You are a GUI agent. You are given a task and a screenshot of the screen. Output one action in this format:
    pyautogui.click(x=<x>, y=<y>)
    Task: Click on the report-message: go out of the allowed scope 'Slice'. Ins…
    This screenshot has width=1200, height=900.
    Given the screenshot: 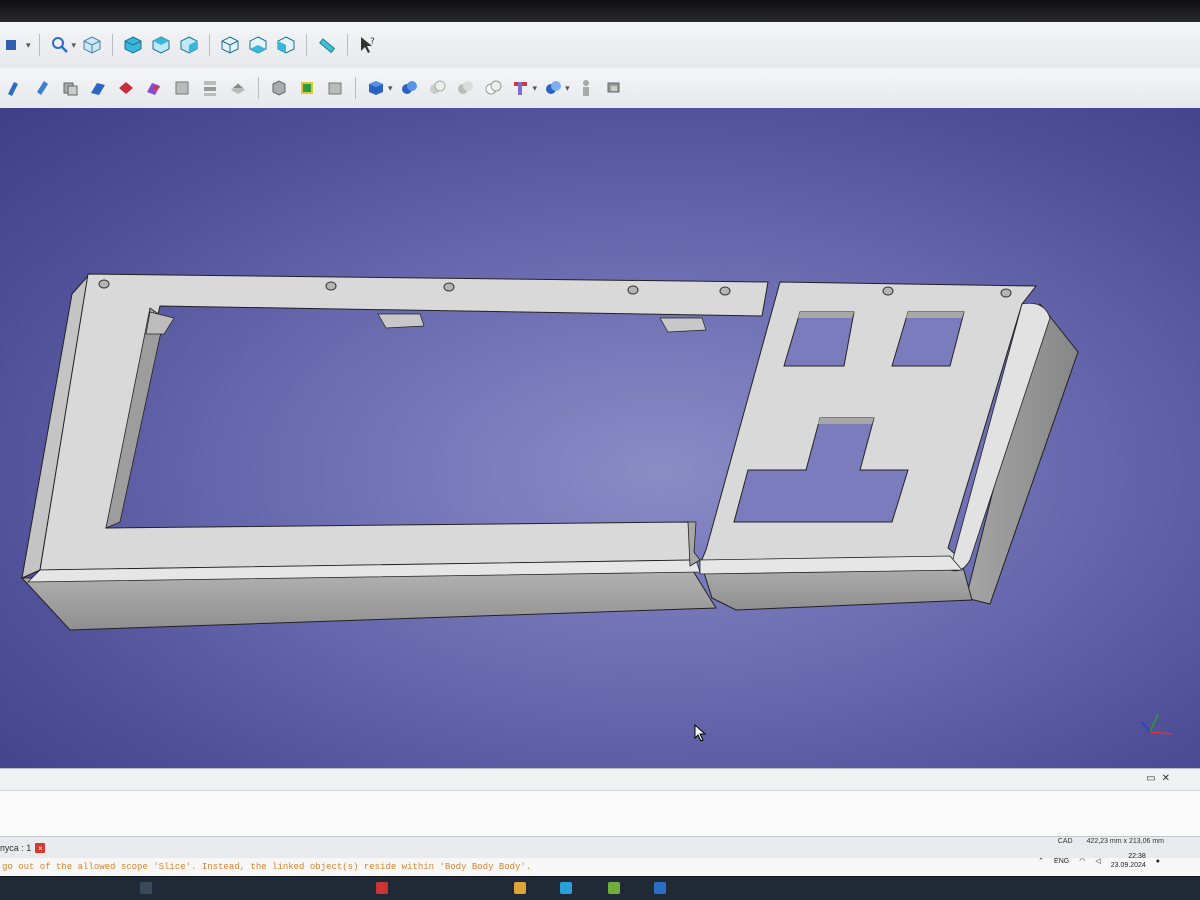 What is the action you would take?
    pyautogui.click(x=600, y=867)
    